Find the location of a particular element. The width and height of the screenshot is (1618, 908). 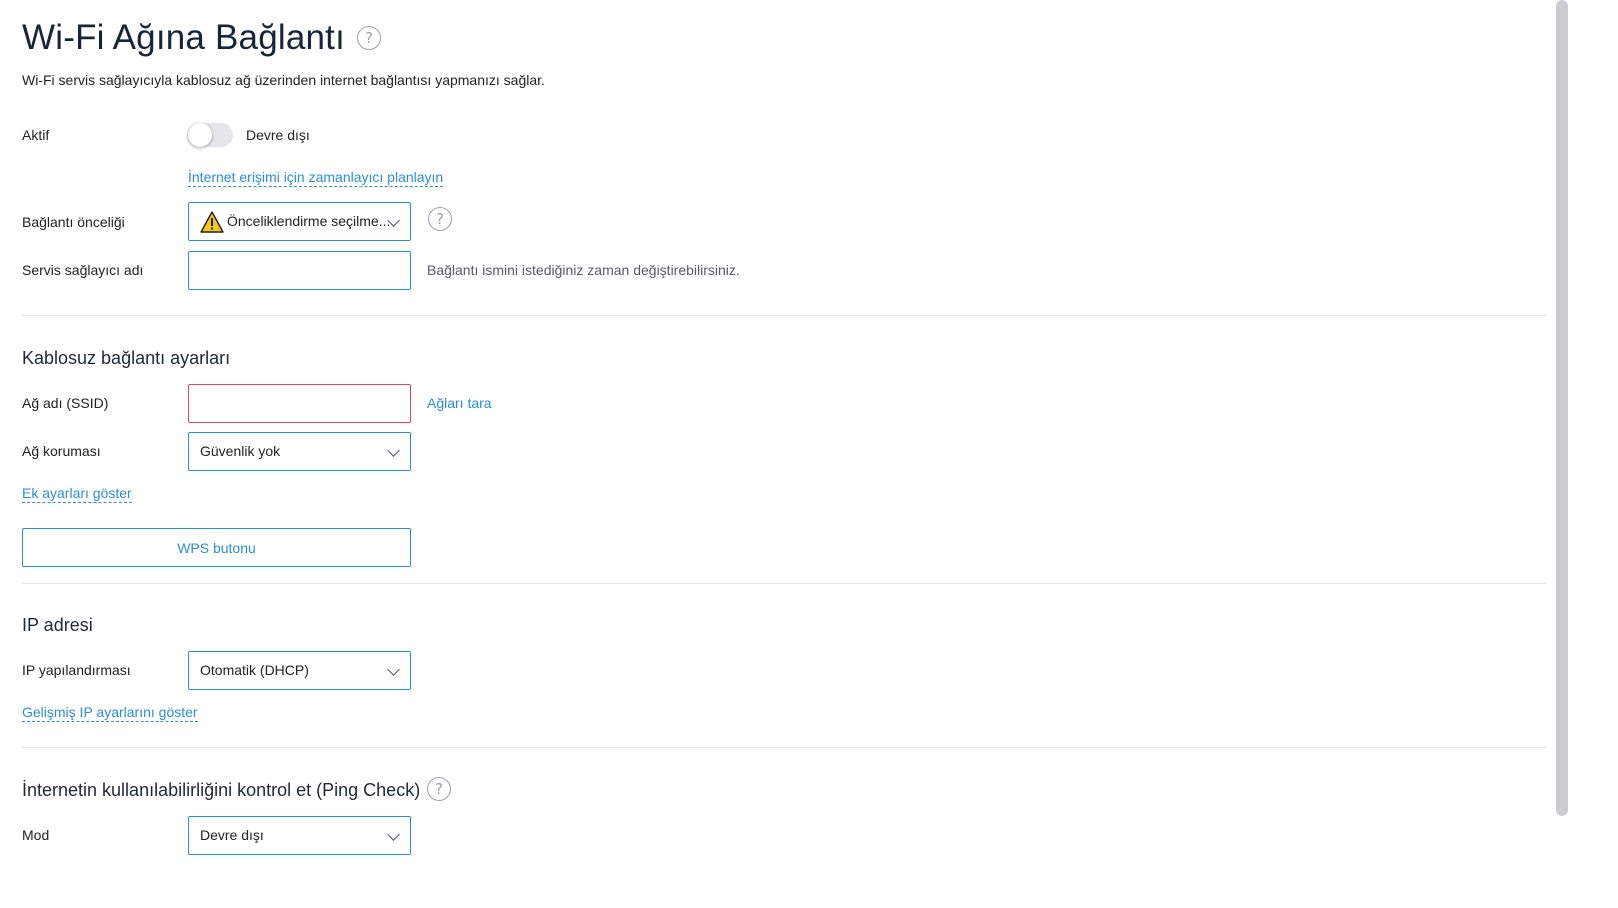

active-toggle is located at coordinates (210, 135).